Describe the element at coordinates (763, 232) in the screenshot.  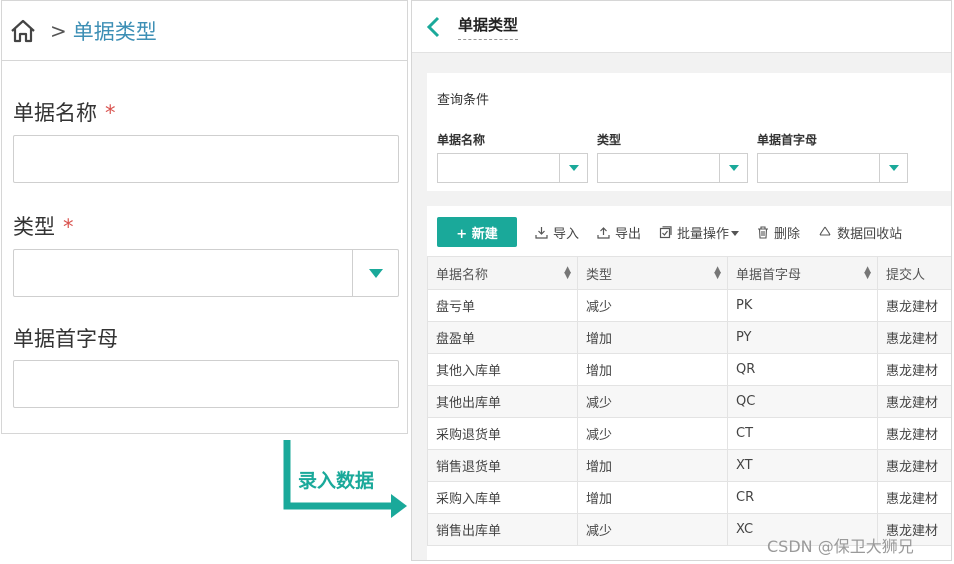
I see `trash-icon` at that location.